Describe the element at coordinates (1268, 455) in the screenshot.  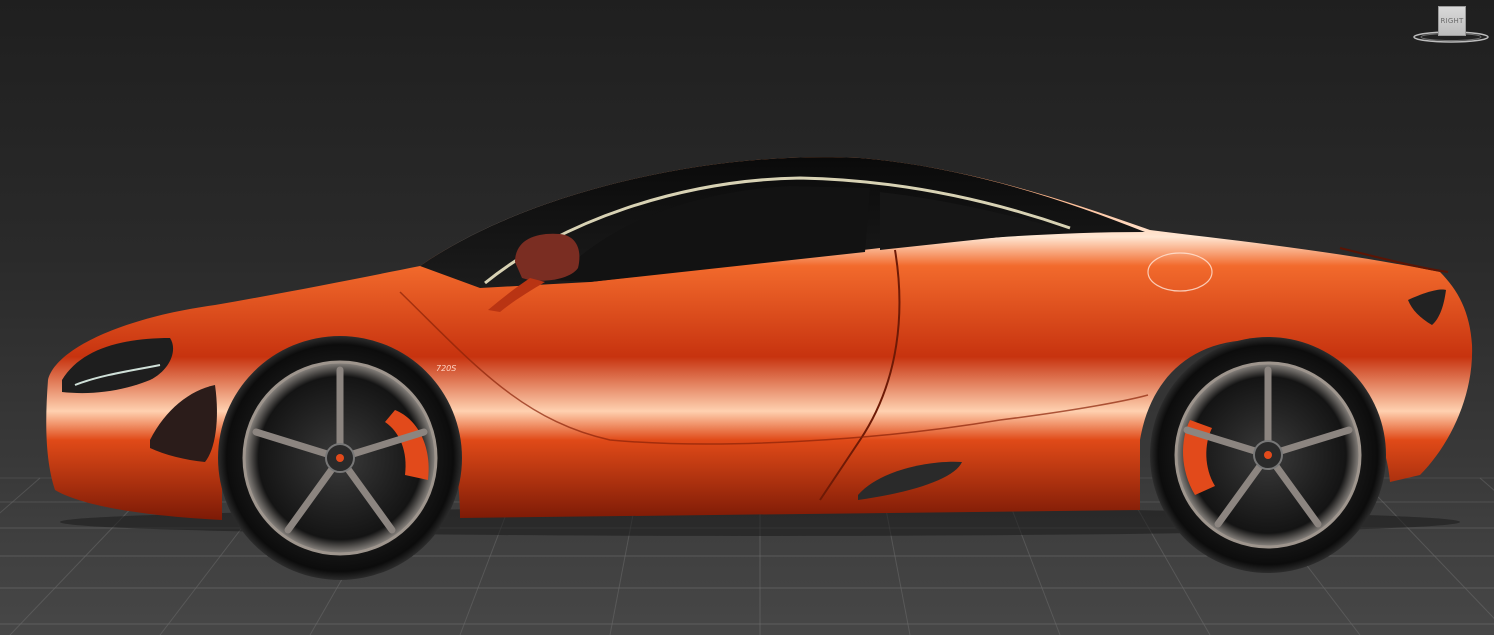
I see `rear-wheel` at that location.